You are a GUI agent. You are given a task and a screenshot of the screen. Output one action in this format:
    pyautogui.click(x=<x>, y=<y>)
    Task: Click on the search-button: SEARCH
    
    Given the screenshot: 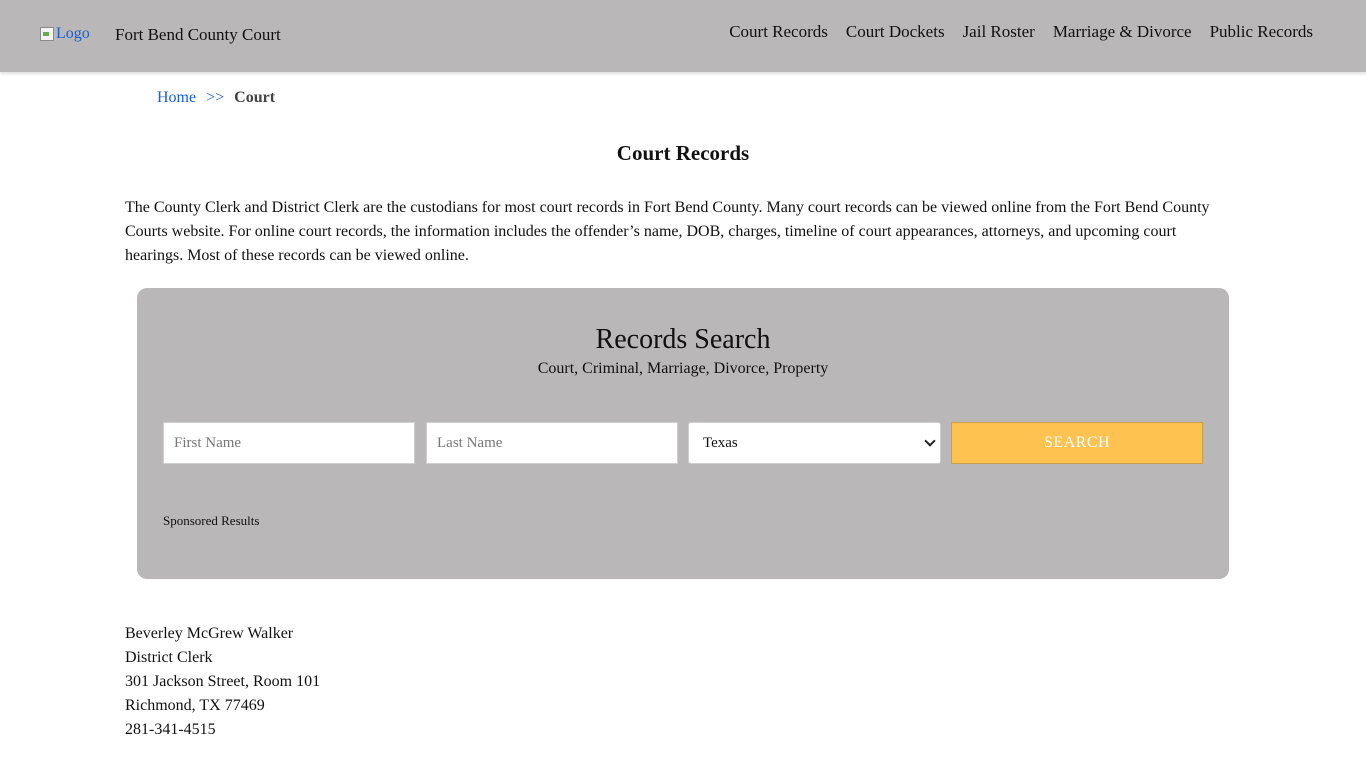 What is the action you would take?
    pyautogui.click(x=1077, y=443)
    